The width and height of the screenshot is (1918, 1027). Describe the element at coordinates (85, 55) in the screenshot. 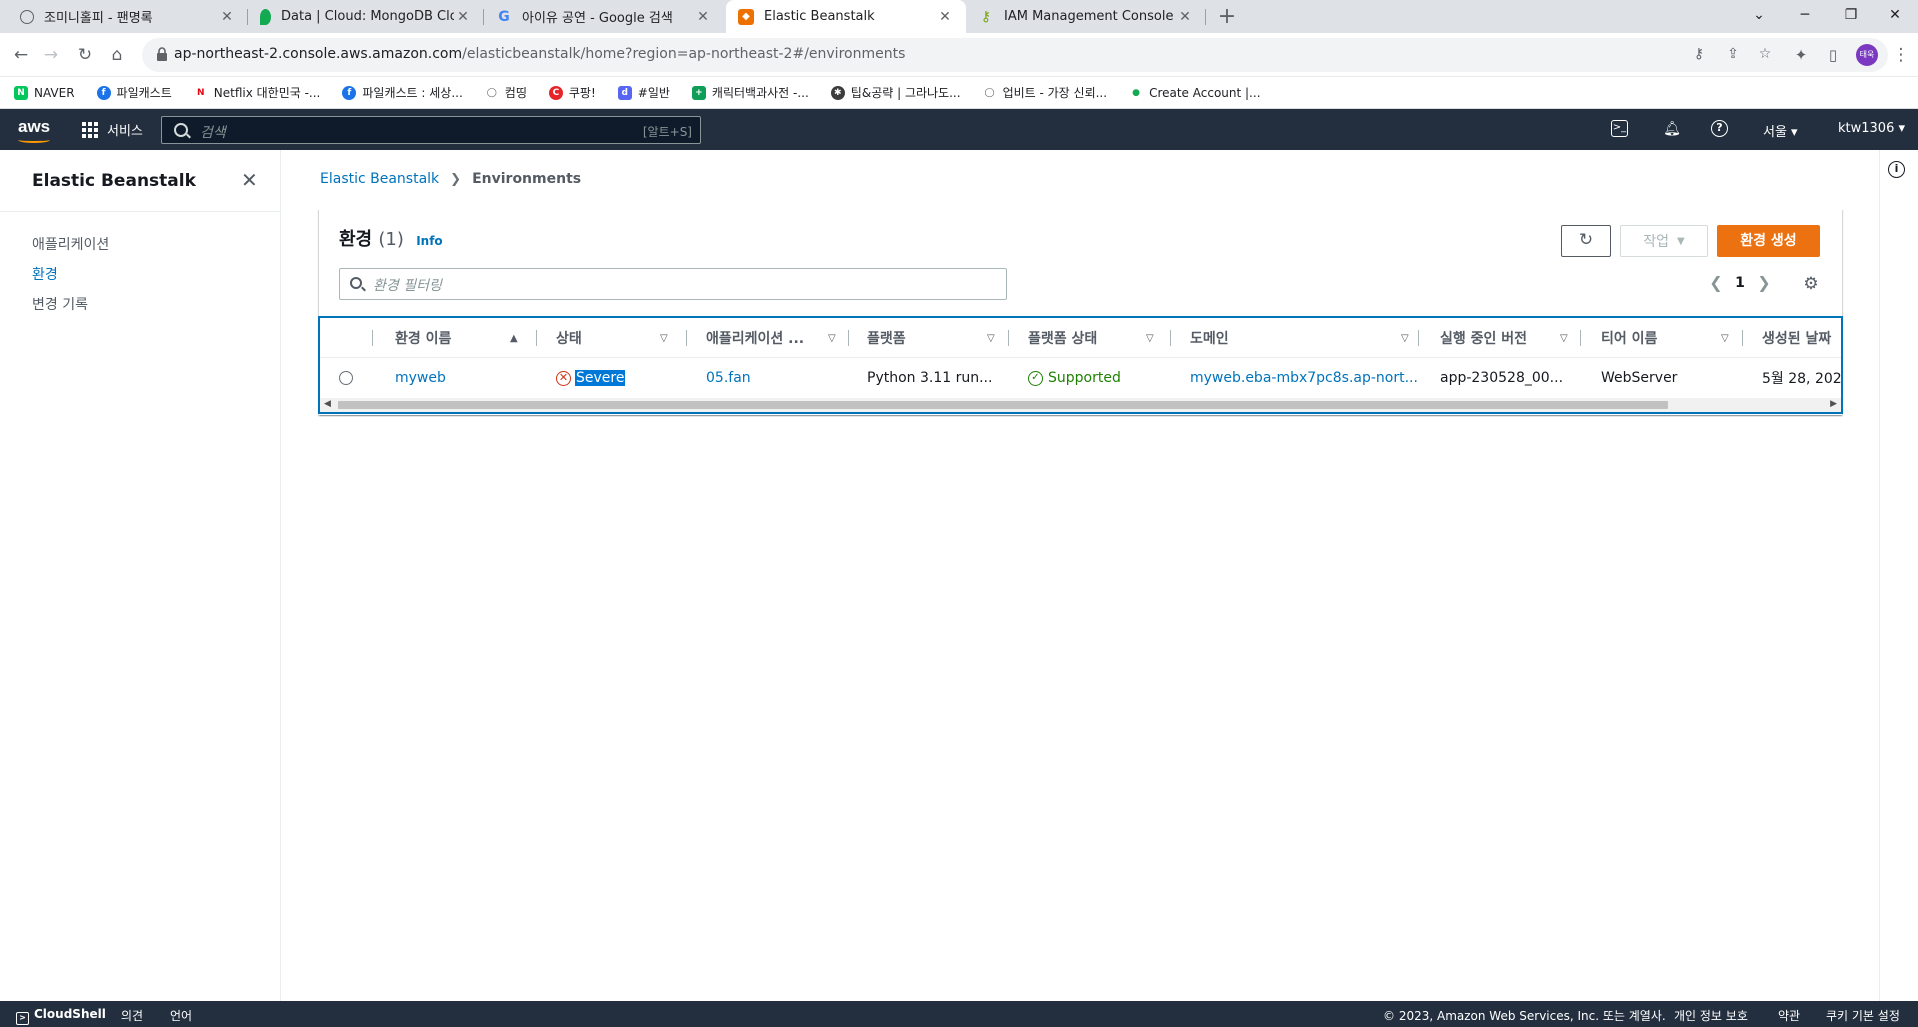

I see `reload-icon: ↻` at that location.